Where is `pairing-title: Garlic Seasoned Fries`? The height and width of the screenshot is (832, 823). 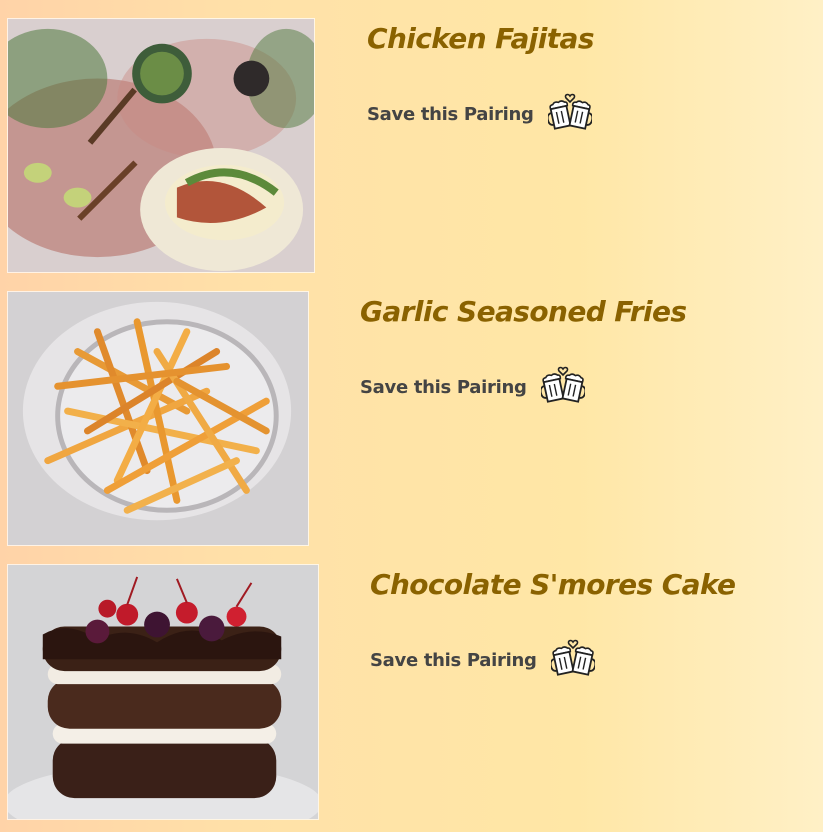
pairing-title: Garlic Seasoned Fries is located at coordinates (523, 311).